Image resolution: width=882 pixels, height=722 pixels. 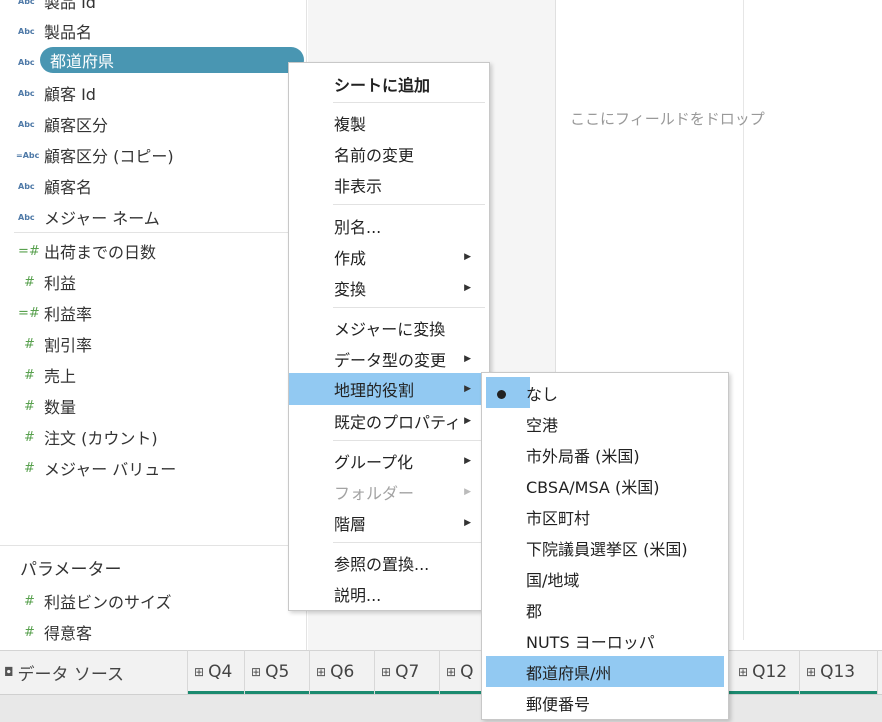 I want to click on tab-sheet-q7: ⊞ Q7, so click(x=407, y=672).